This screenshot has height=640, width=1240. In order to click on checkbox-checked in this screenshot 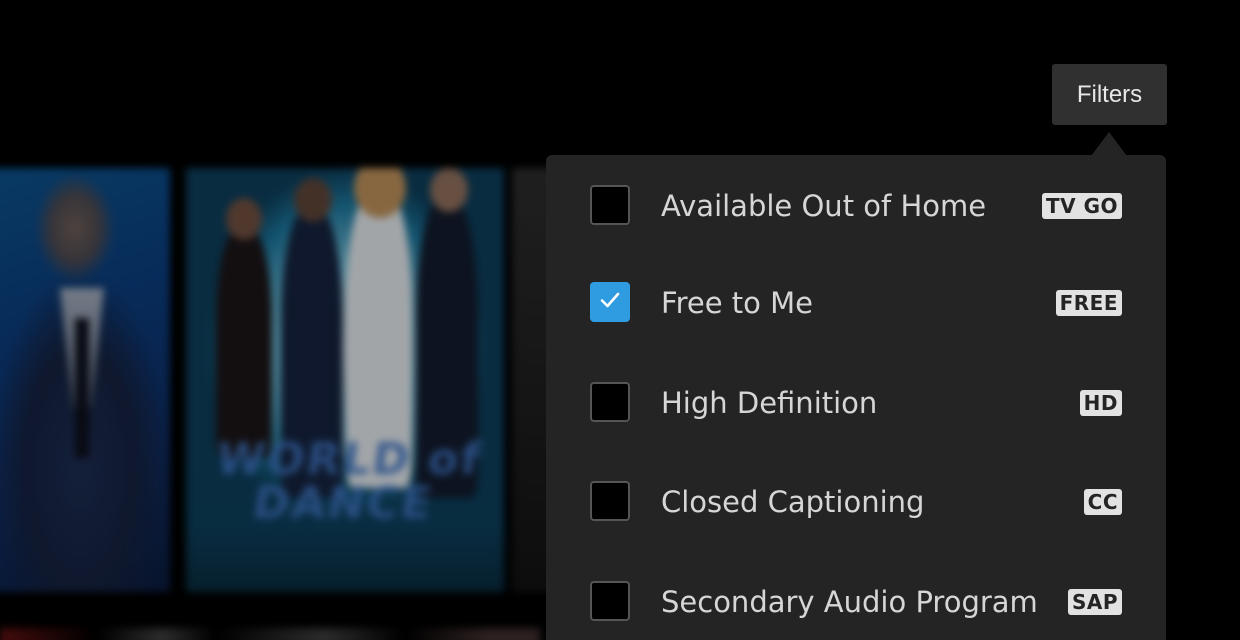, I will do `click(610, 302)`.